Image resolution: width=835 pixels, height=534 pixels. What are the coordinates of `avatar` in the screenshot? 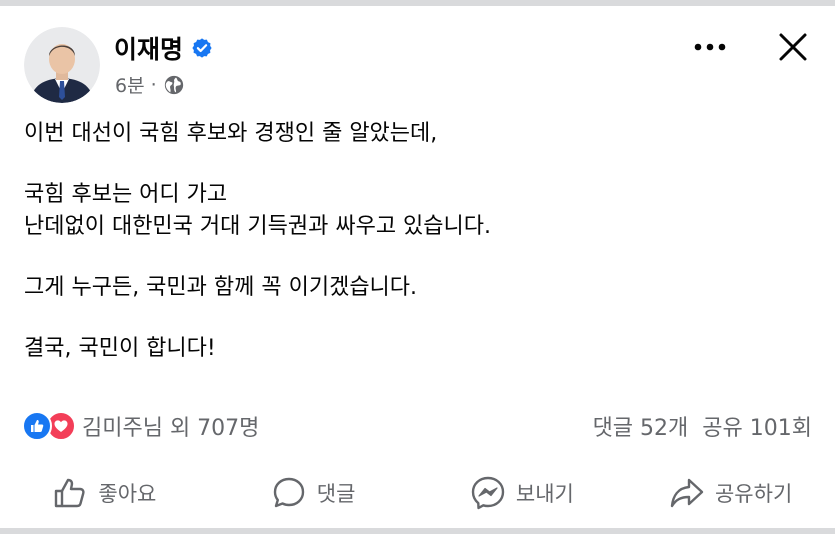 It's located at (62, 65).